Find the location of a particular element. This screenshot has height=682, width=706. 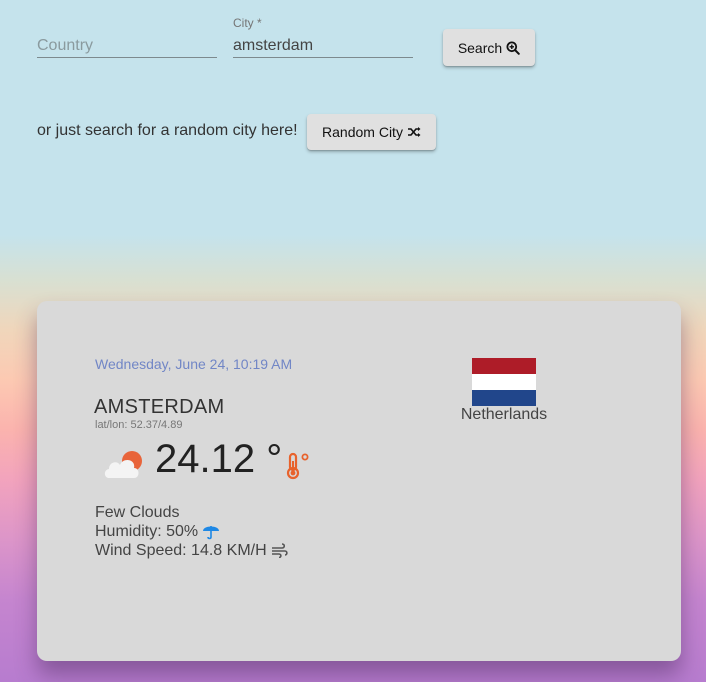

thermometer-celsius-icon is located at coordinates (297, 466).